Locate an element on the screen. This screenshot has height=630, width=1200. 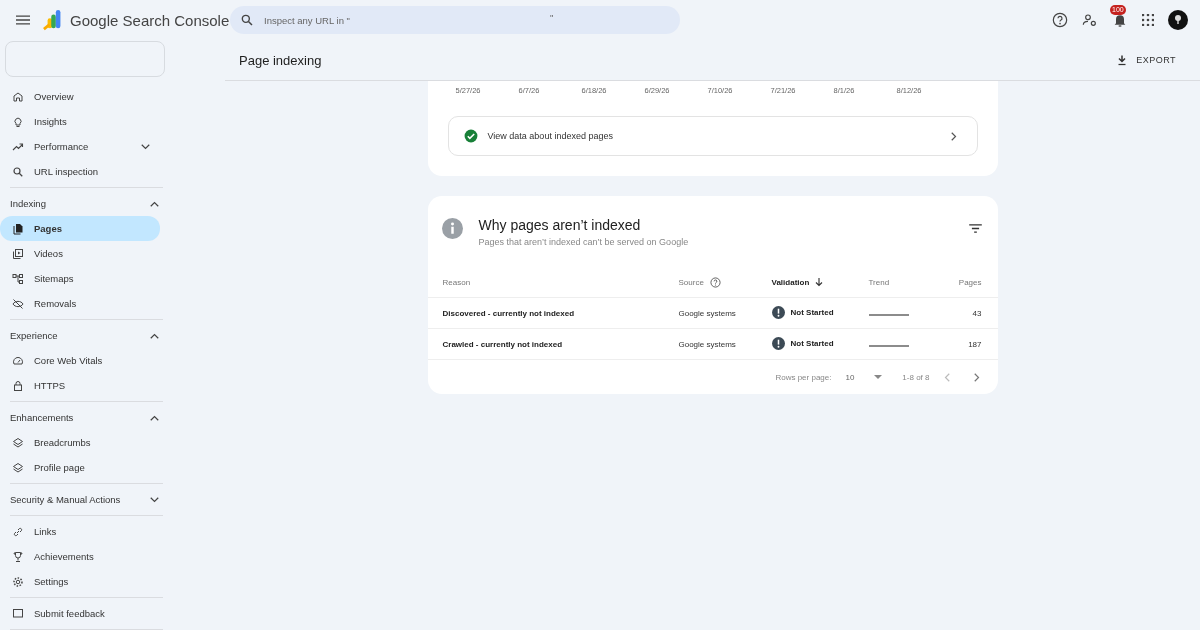
nav-item: Sitemaps is located at coordinates (80, 278).